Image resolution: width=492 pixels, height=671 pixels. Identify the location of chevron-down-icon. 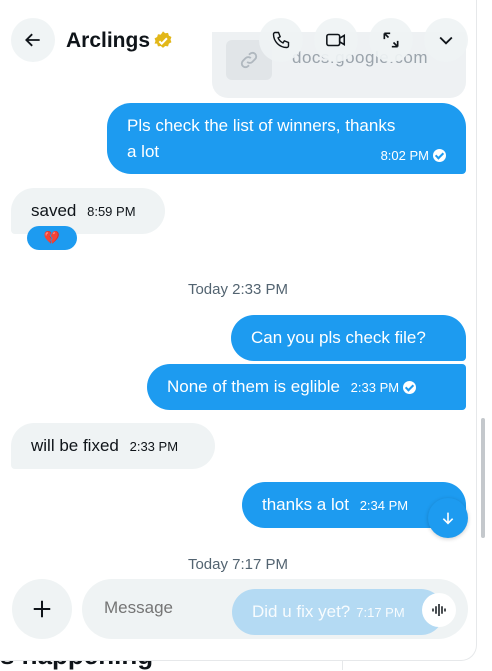
(446, 40).